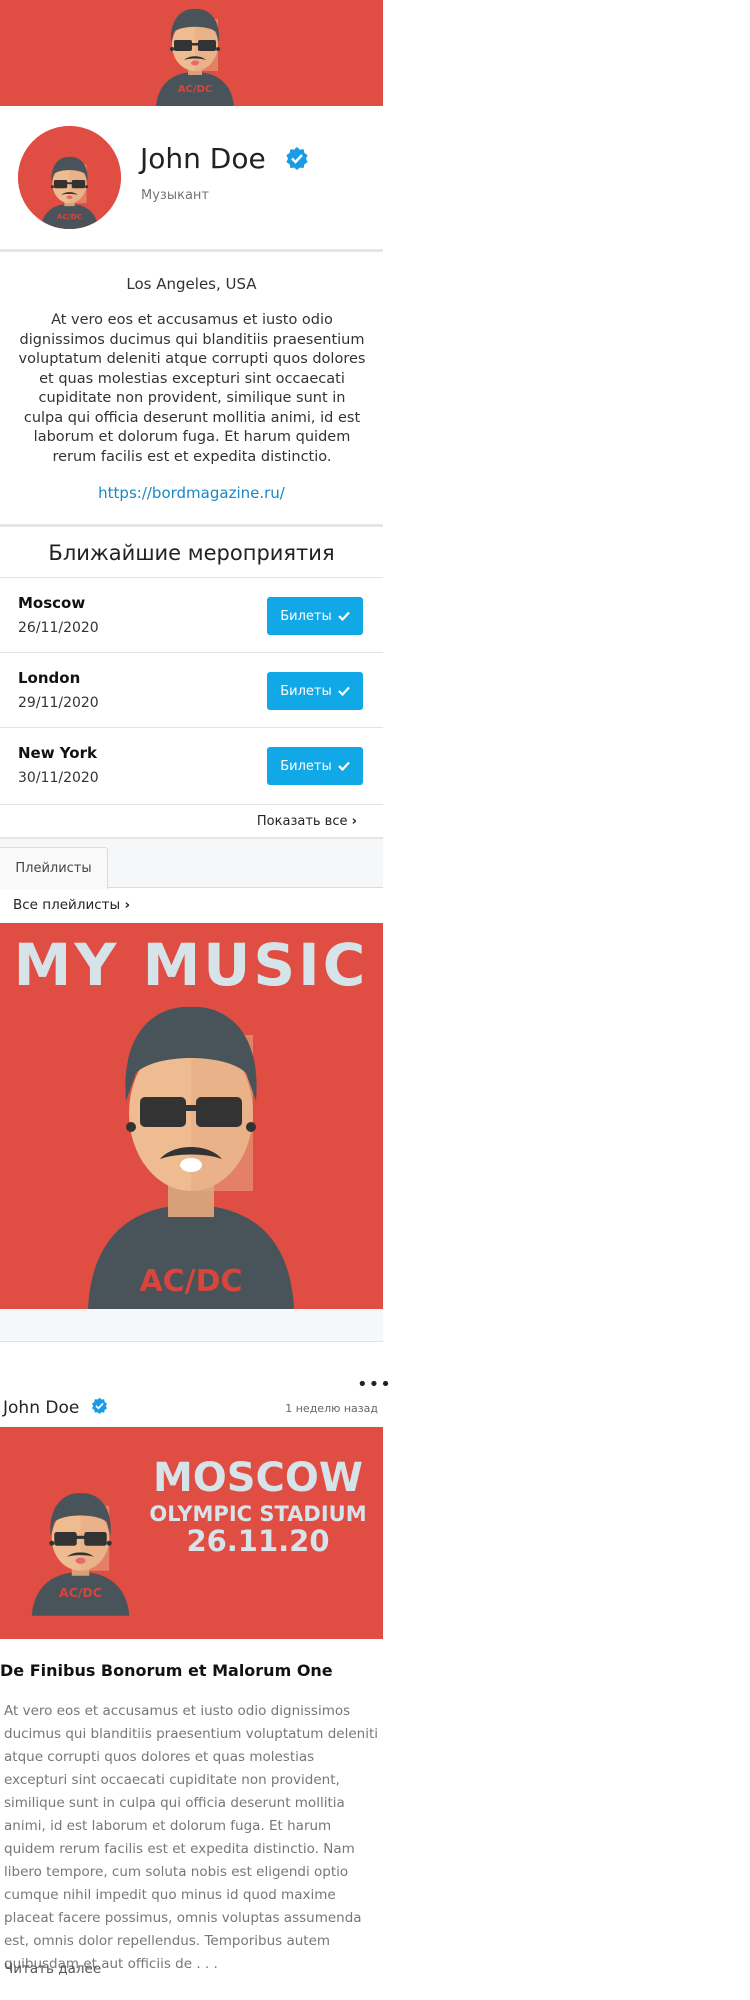  Describe the element at coordinates (191, 493) in the screenshot. I see `website-link: https://bordmagazine.ru/` at that location.